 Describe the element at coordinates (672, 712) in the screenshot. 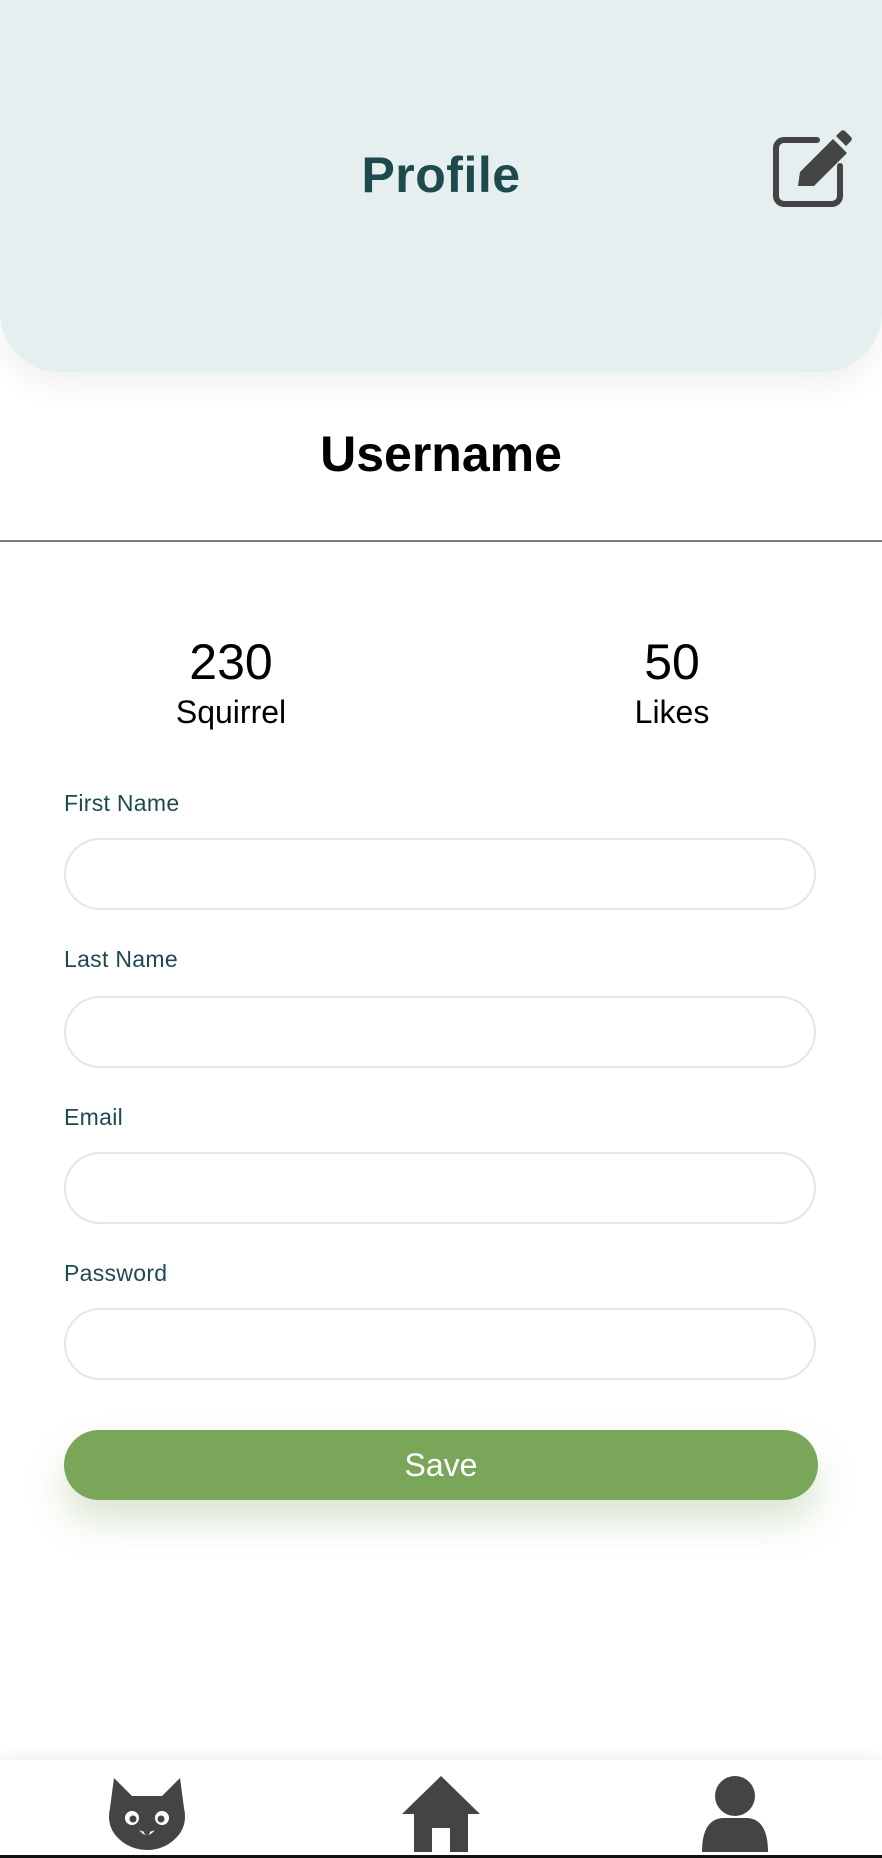

I see `stat-label: Likes` at that location.